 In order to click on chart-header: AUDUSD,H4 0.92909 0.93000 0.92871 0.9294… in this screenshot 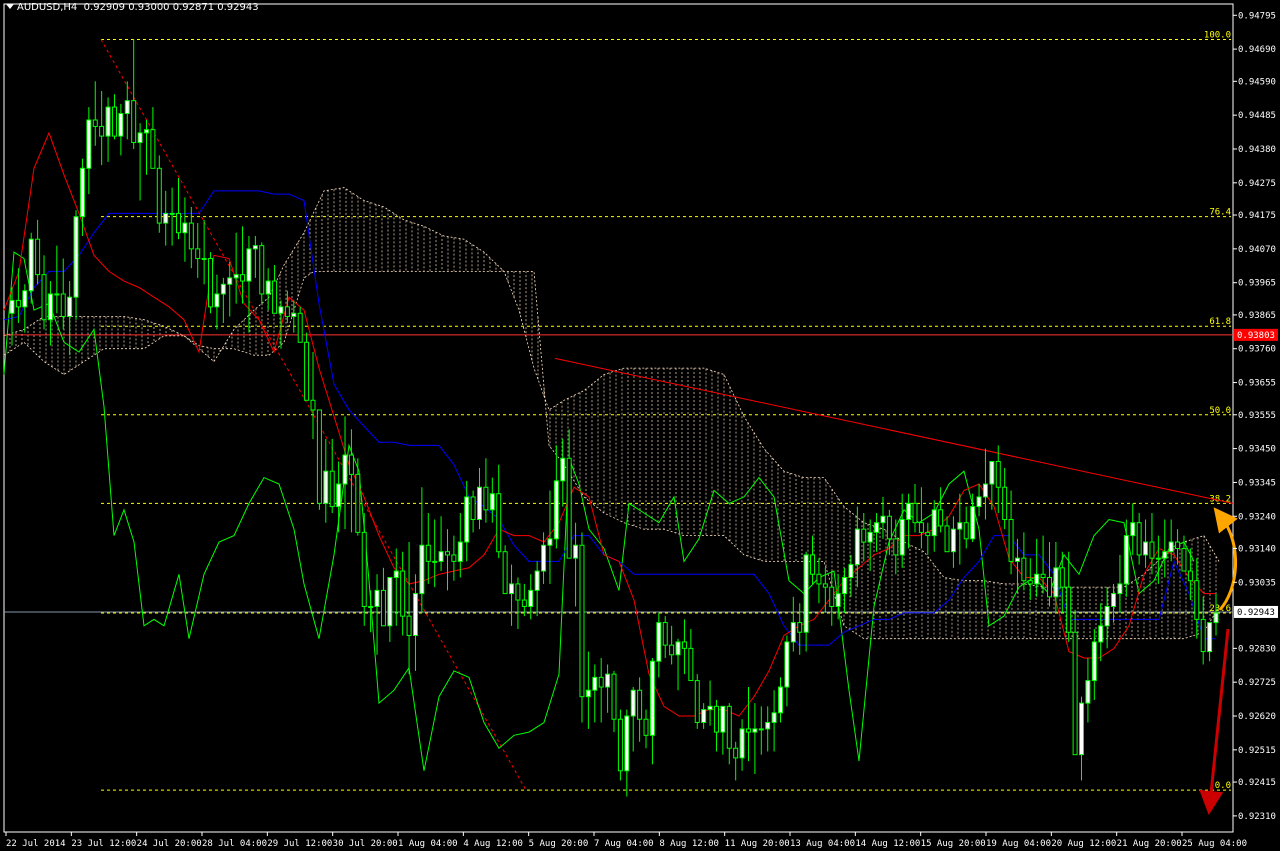, I will do `click(130, 7)`.